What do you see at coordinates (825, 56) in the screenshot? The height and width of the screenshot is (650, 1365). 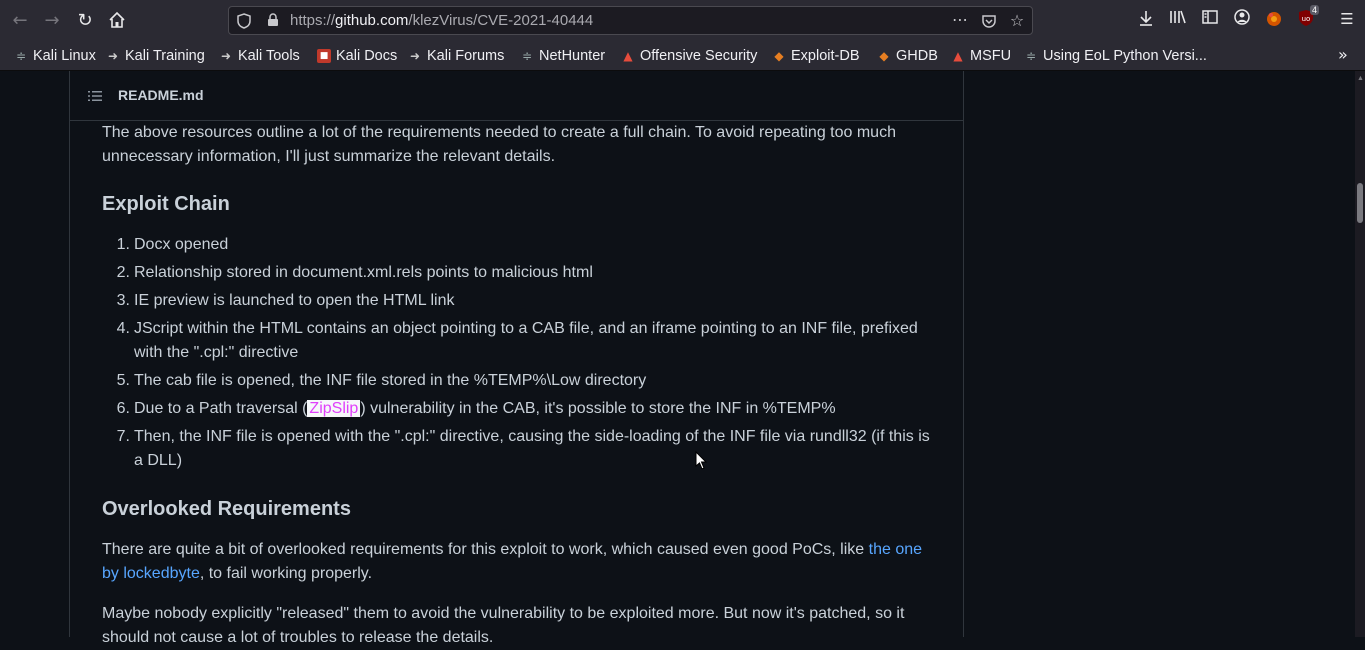 I see `bookmark-label: Exploit-DB` at bounding box center [825, 56].